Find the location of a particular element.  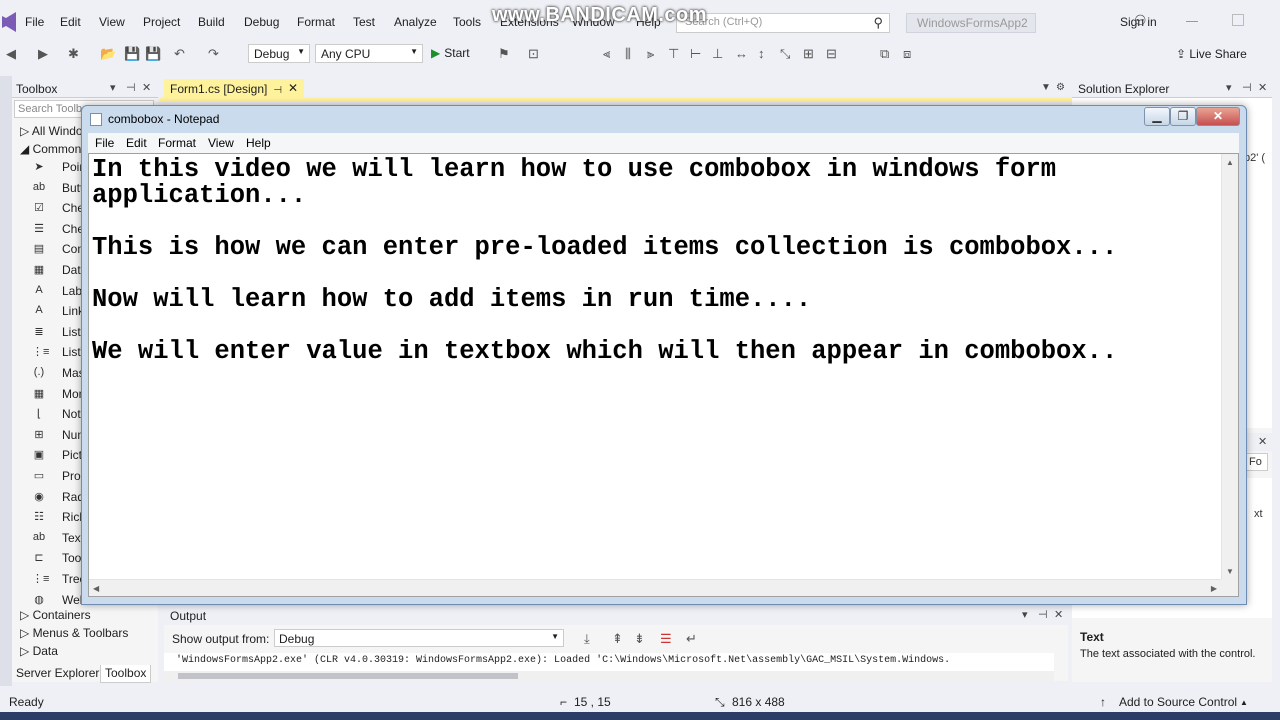

tab-form1-design: Form1.cs [Design] ⊣ ✕ is located at coordinates (234, 88).